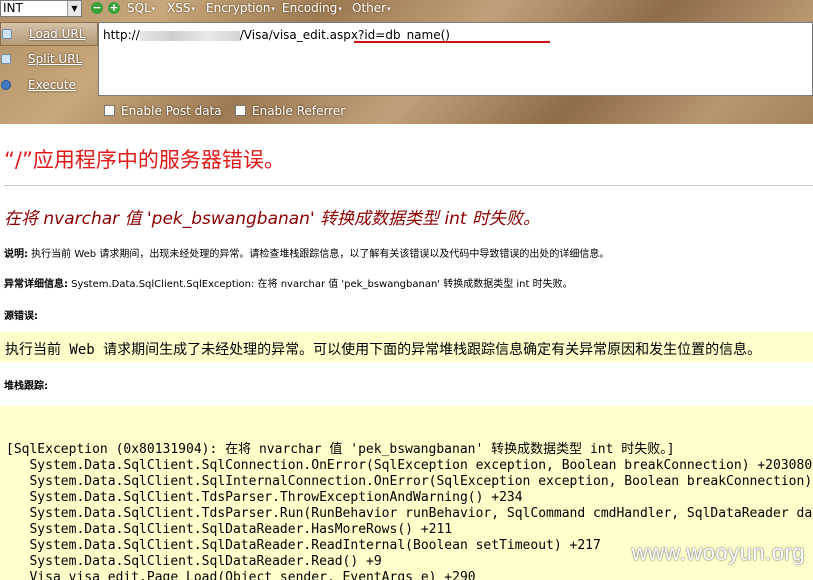 The width and height of the screenshot is (813, 580). Describe the element at coordinates (26, 386) in the screenshot. I see `stack-trace-label: 堆栈跟踪:` at that location.